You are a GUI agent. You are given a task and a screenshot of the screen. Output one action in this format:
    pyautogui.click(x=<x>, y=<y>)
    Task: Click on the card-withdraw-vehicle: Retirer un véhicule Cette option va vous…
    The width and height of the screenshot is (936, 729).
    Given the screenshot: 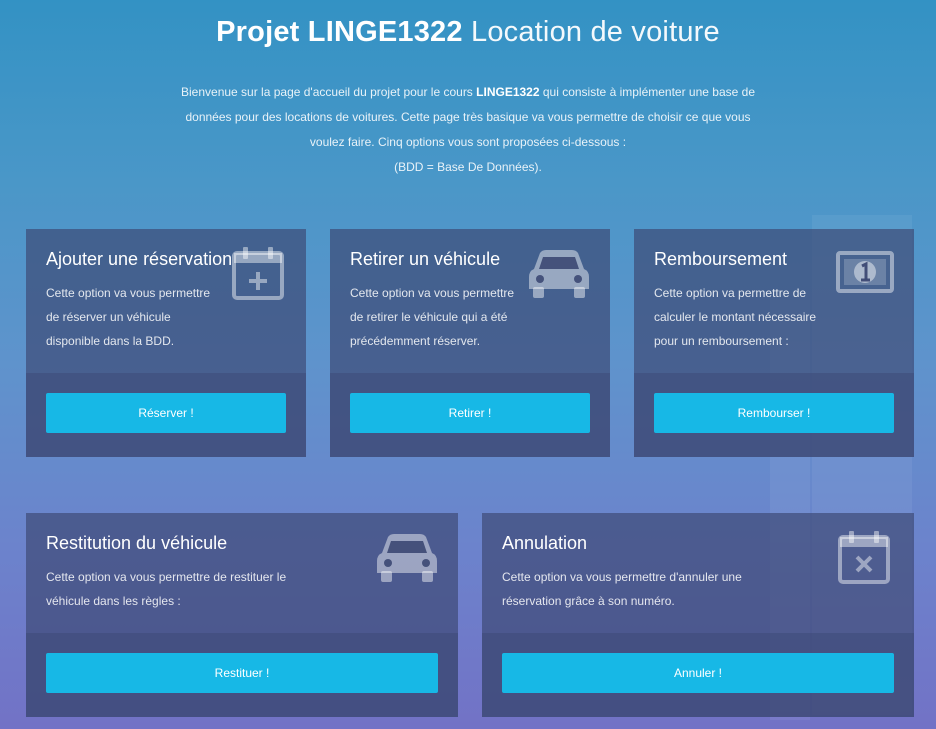 What is the action you would take?
    pyautogui.click(x=470, y=343)
    